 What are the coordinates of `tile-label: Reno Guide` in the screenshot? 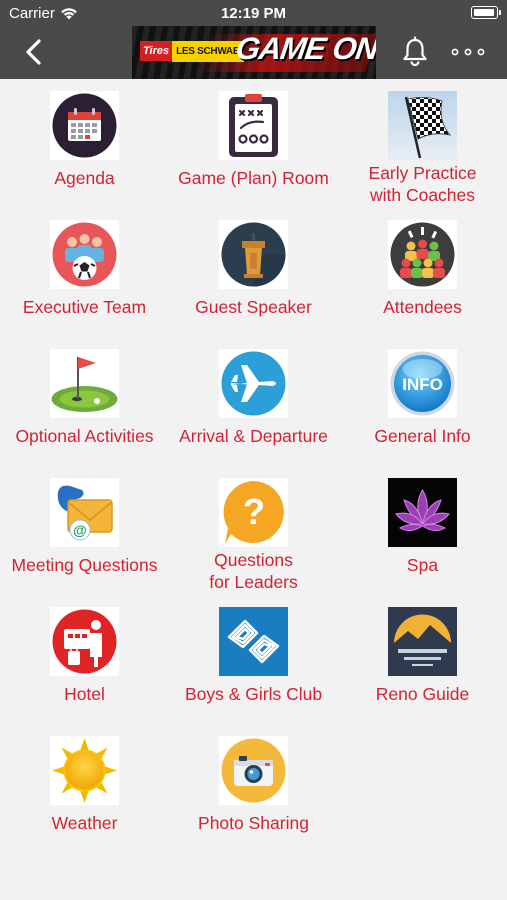 It's located at (422, 694).